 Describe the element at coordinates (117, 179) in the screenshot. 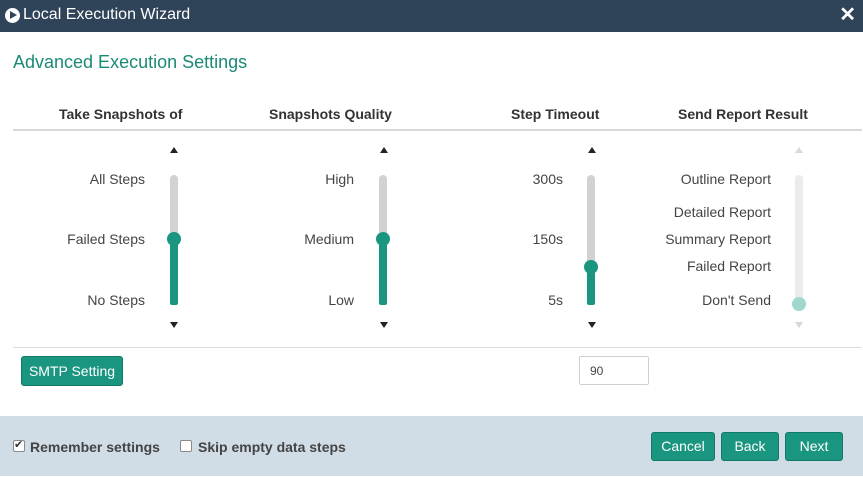

I see `snapshots-option: All Steps` at that location.